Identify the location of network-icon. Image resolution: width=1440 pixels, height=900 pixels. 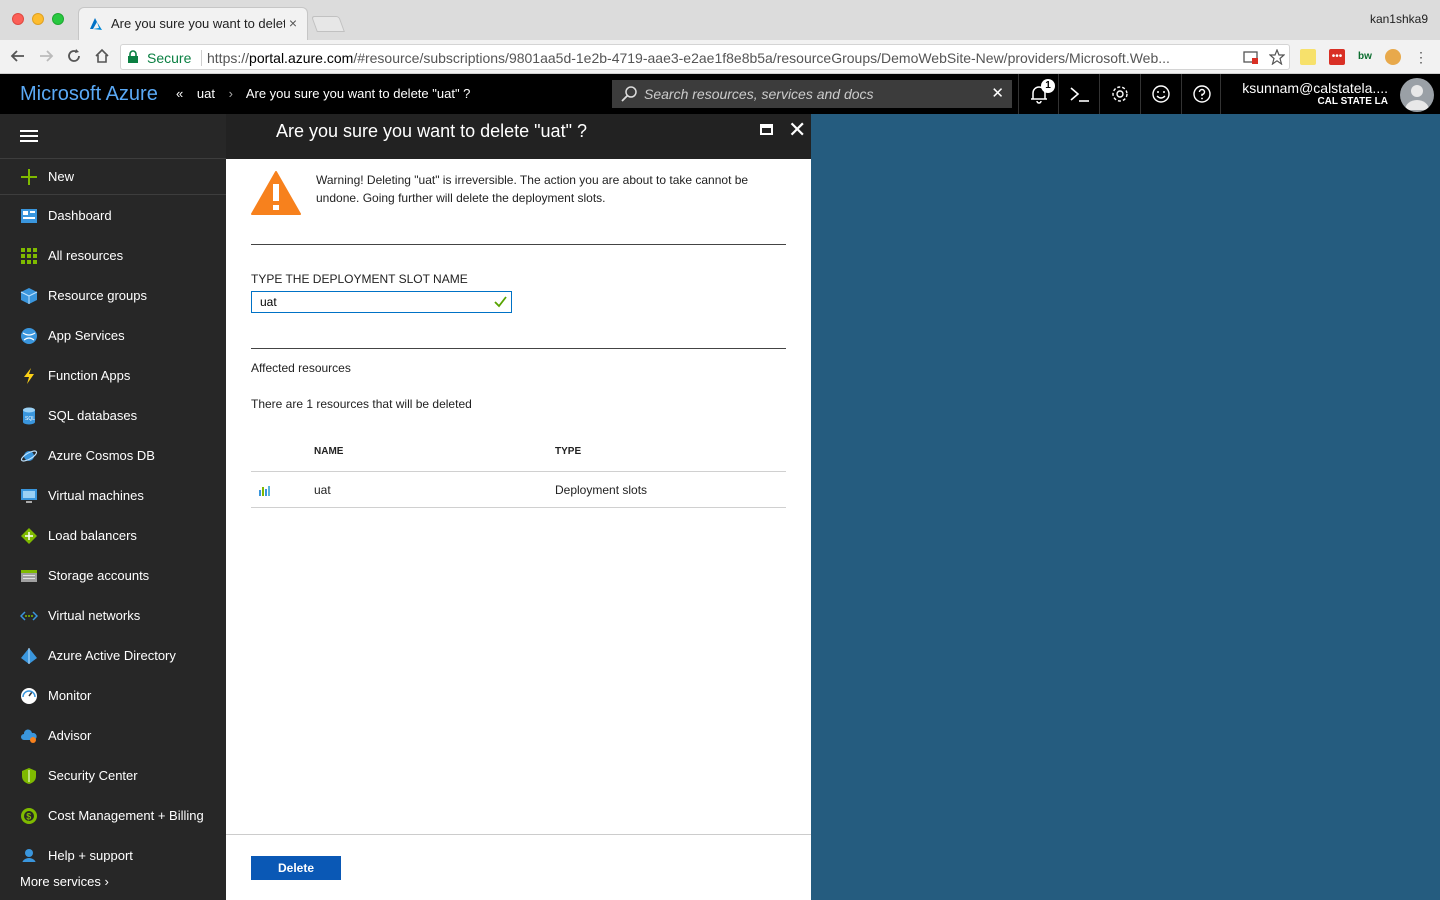
(29, 616).